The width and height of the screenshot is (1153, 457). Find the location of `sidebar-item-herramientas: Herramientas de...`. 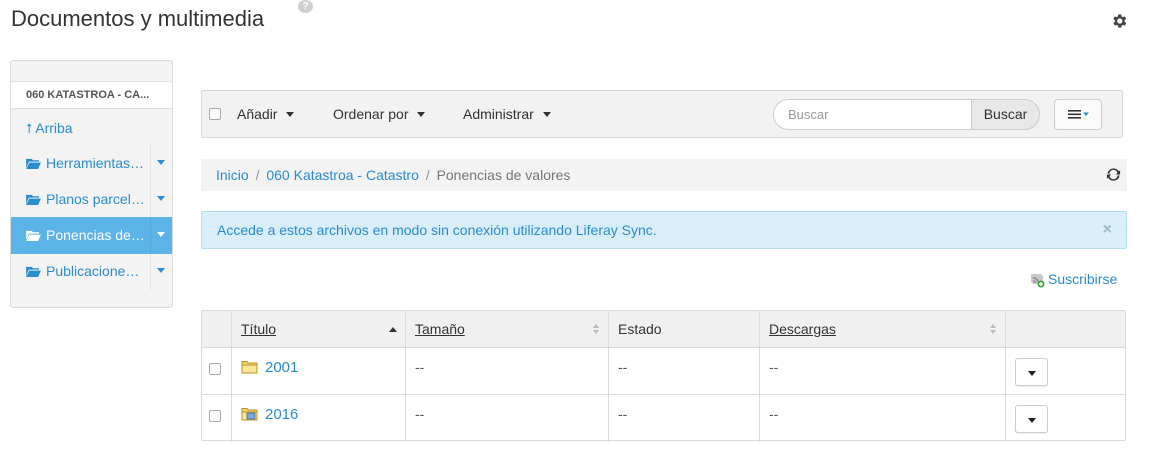

sidebar-item-herramientas: Herramientas de... is located at coordinates (91, 163).